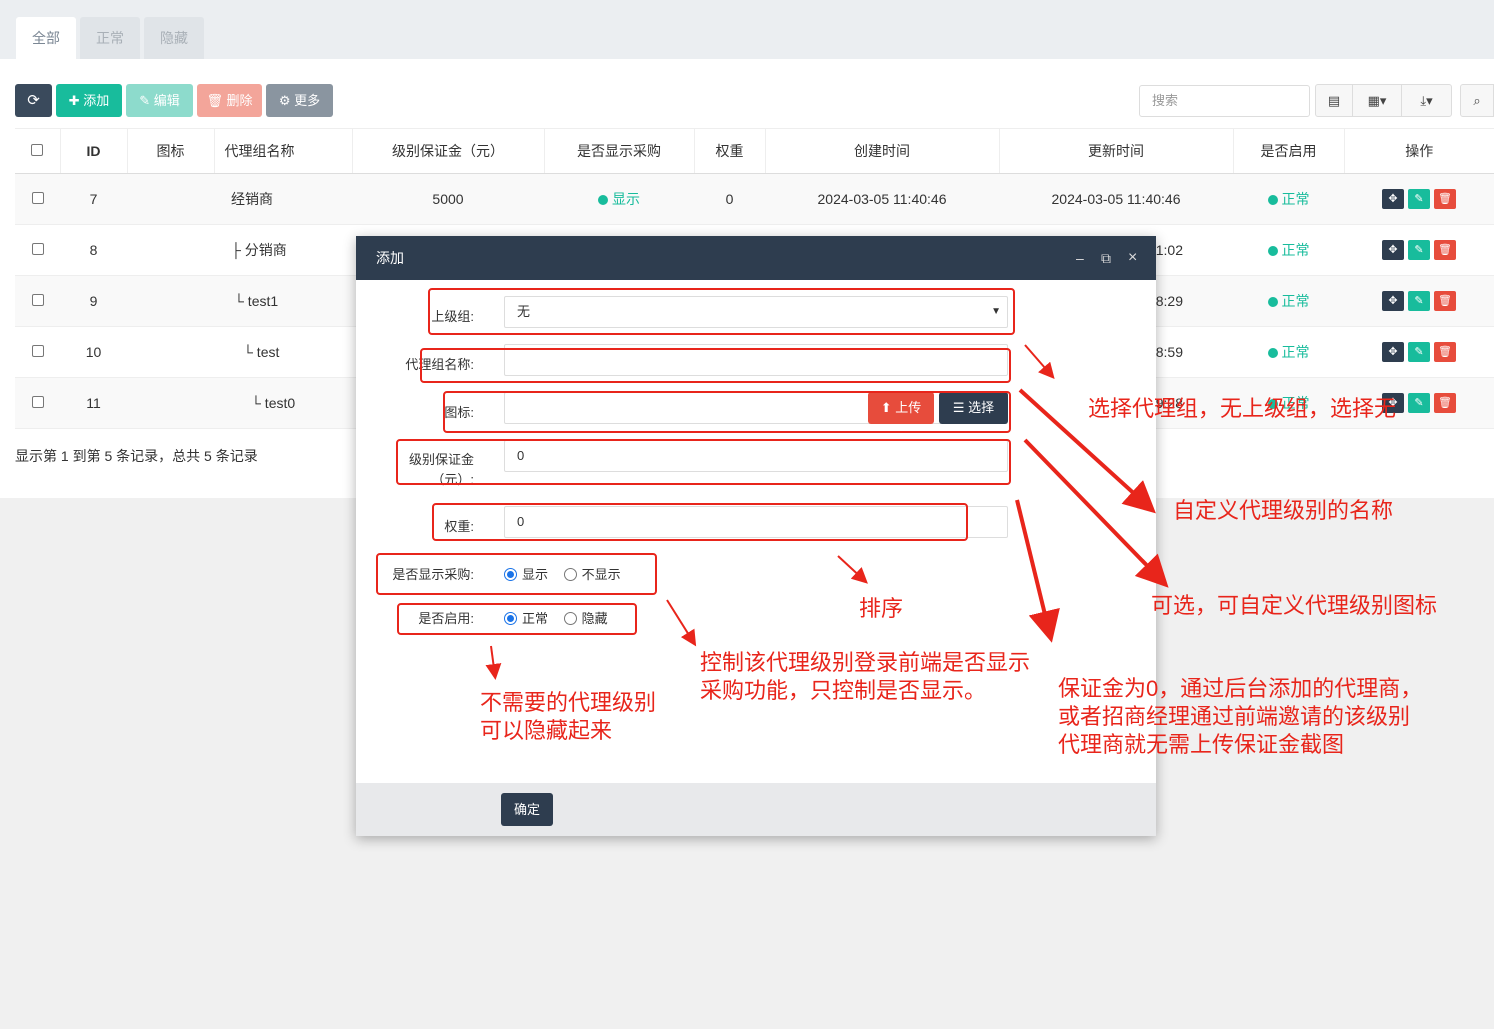 This screenshot has width=1494, height=1029. What do you see at coordinates (546, 730) in the screenshot?
I see `note-enable-line2: 可以隐藏起来` at bounding box center [546, 730].